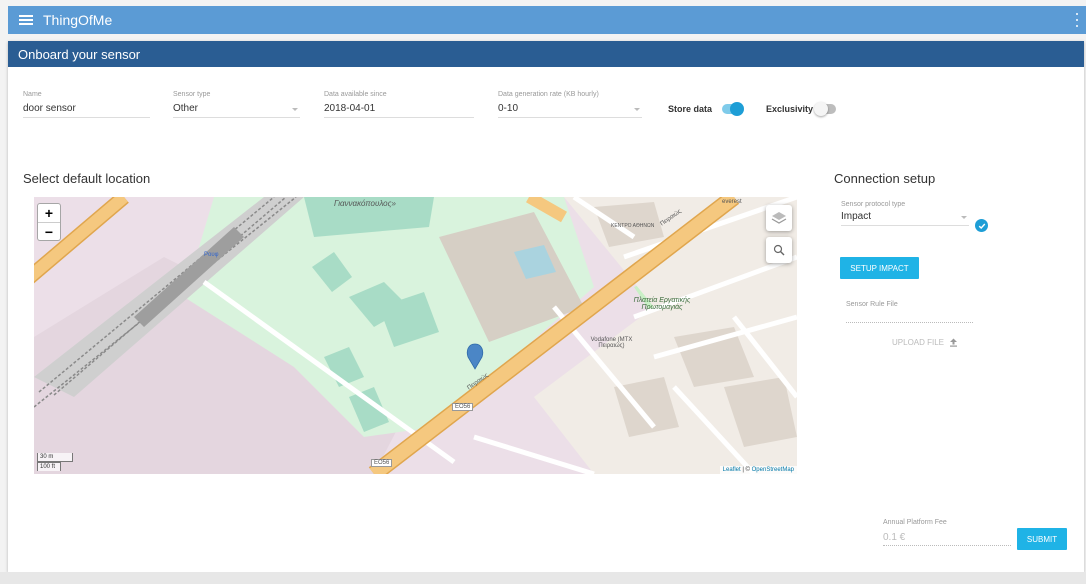 The width and height of the screenshot is (1086, 584). I want to click on hamburger-menu-icon, so click(26, 20).